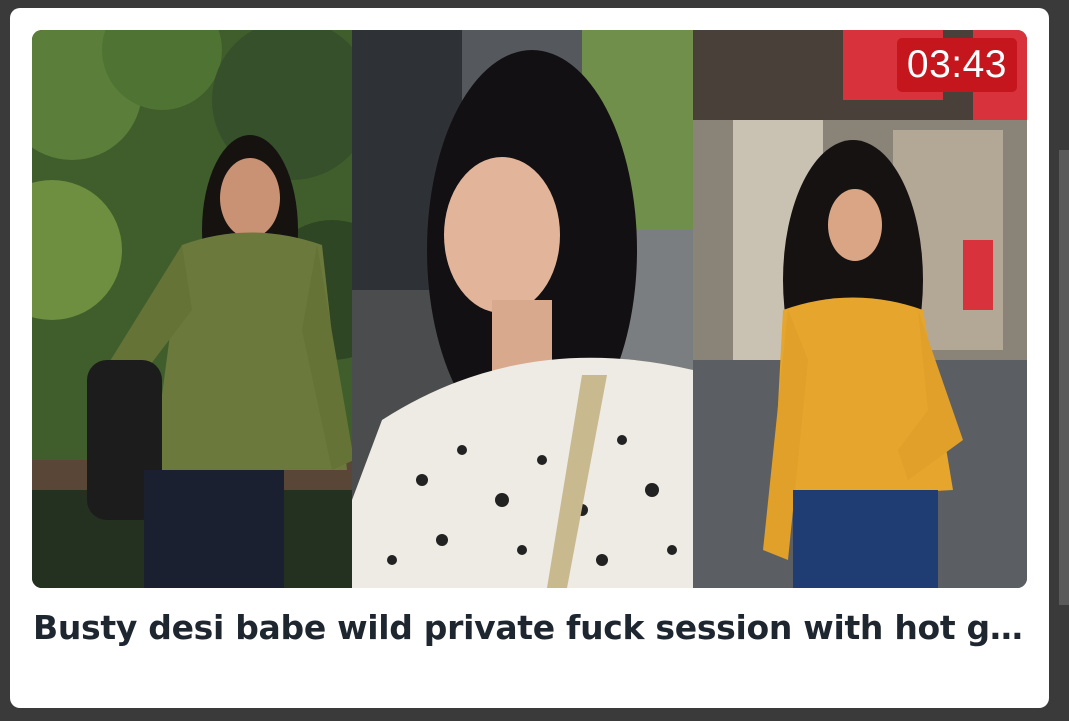 The image size is (1069, 721). What do you see at coordinates (956, 65) in the screenshot?
I see `duration-badge: 03:43` at bounding box center [956, 65].